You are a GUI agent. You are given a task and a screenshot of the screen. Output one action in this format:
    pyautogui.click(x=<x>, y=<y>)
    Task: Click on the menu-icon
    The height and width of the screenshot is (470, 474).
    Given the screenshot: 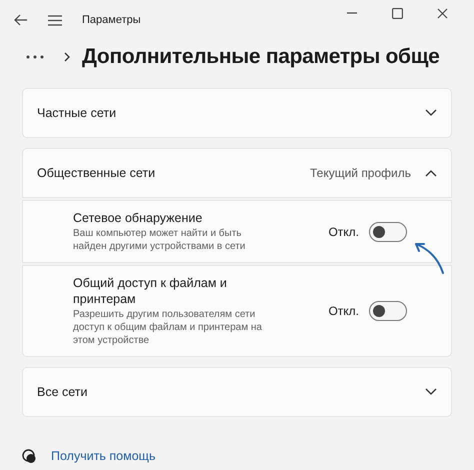 What is the action you would take?
    pyautogui.click(x=55, y=20)
    